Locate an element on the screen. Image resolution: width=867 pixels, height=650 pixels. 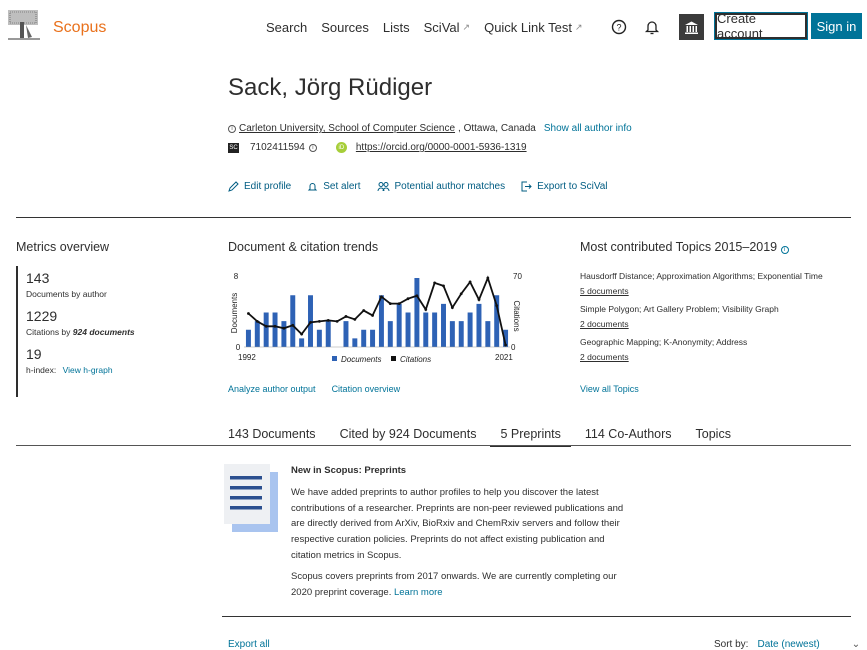
elsevier-tree-logo-icon is located at coordinates (24, 25).